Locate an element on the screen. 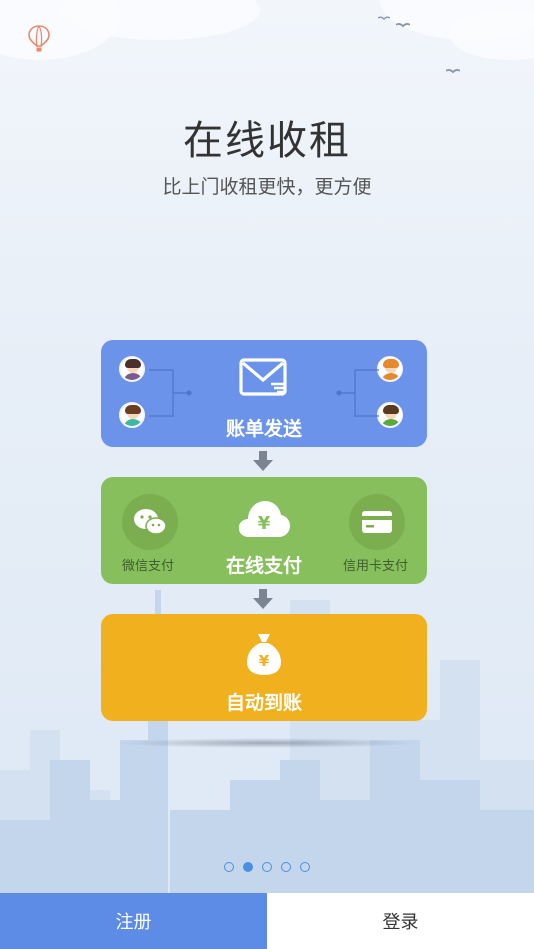 Image resolution: width=534 pixels, height=949 pixels. cards-shadow is located at coordinates (267, 743).